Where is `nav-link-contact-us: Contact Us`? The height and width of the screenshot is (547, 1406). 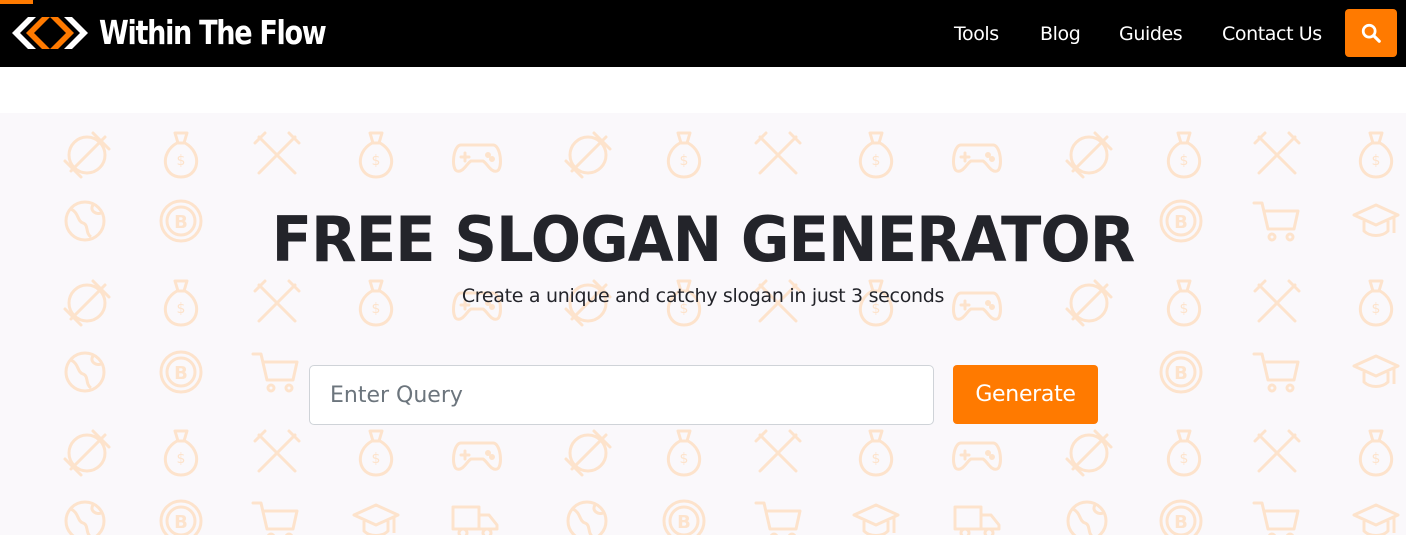 nav-link-contact-us: Contact Us is located at coordinates (1272, 34).